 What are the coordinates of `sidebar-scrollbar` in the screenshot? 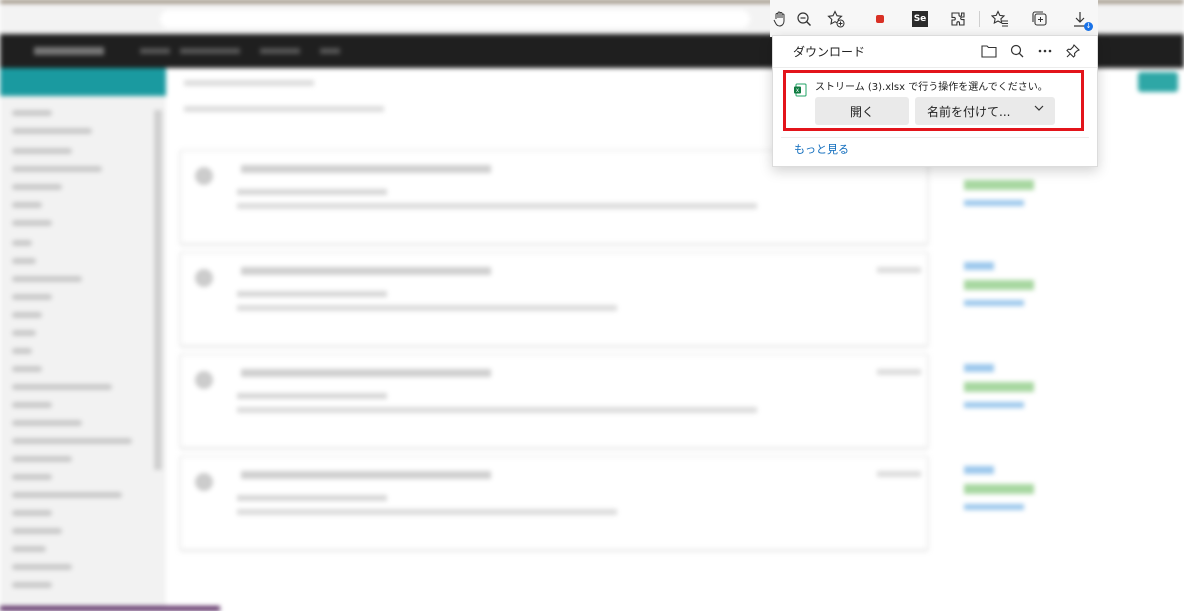 It's located at (158, 290).